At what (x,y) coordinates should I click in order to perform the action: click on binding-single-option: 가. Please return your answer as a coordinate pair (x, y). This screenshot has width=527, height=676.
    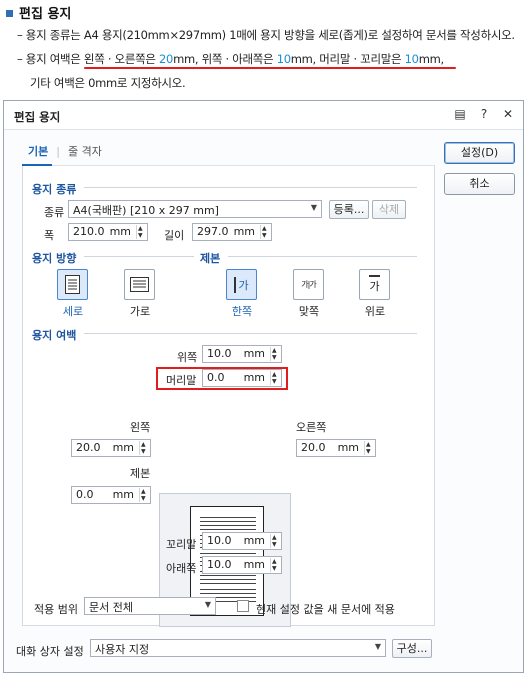
    Looking at the image, I should click on (241, 284).